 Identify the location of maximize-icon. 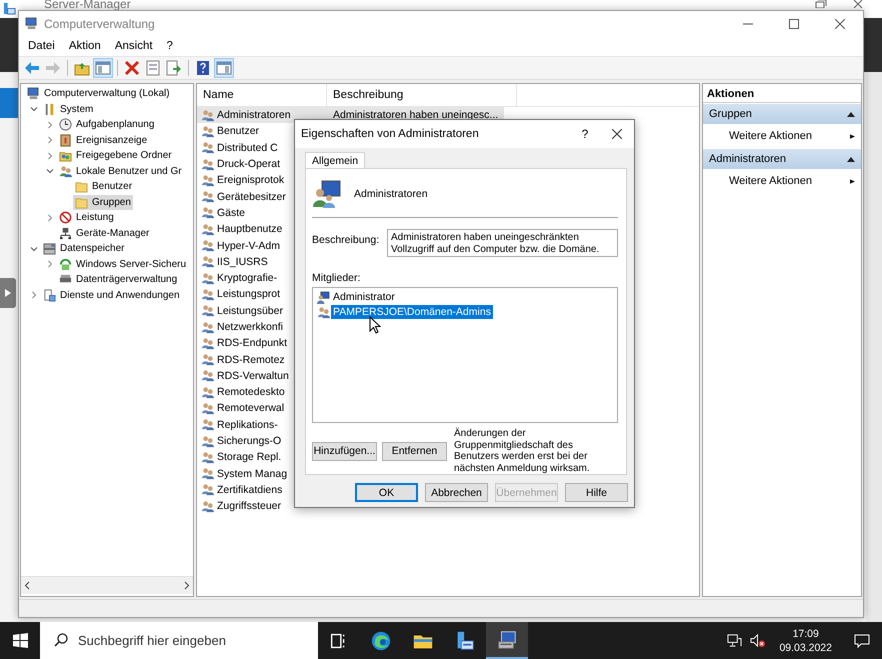
(794, 23).